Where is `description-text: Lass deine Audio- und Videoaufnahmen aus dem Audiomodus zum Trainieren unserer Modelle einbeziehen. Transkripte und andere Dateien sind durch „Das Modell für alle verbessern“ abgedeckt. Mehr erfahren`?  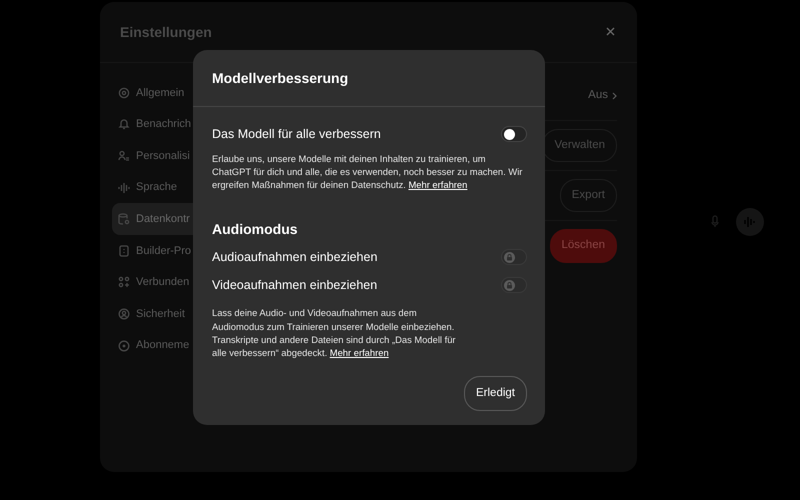 description-text: Lass deine Audio- und Videoaufnahmen aus dem Audiomodus zum Trainieren unserer Modelle einbeziehen. Transkripte und andere Dateien sind durch „Das Modell für alle verbessern“ abgedeckt. Mehr erfahren is located at coordinates (334, 333).